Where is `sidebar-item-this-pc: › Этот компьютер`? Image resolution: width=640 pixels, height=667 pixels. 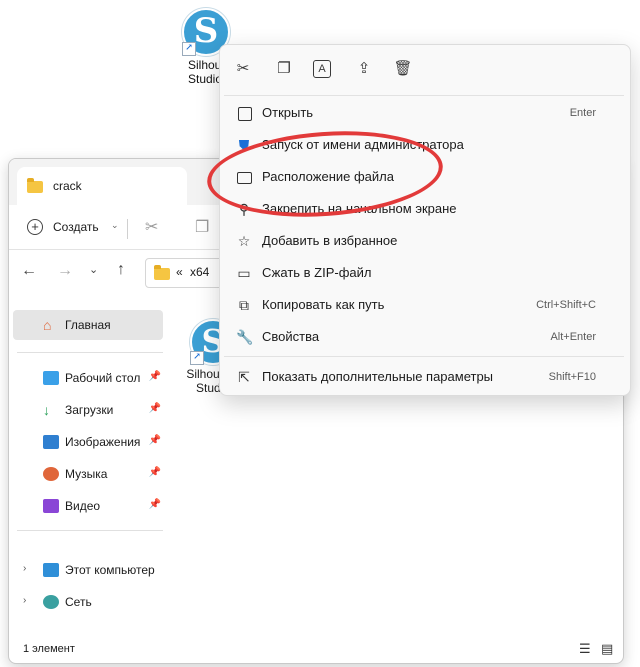 sidebar-item-this-pc: › Этот компьютер is located at coordinates (88, 569).